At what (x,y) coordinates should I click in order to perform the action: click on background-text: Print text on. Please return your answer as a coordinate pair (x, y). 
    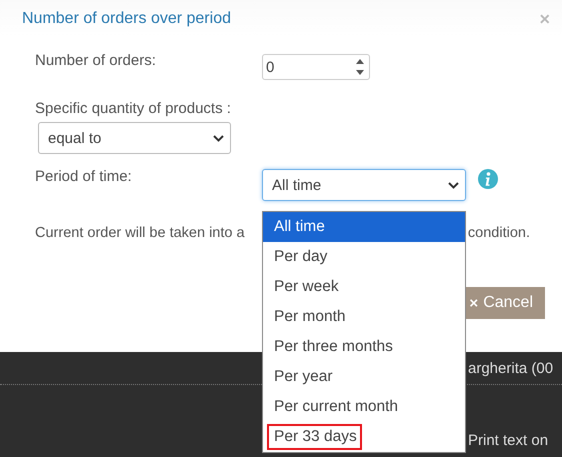
    Looking at the image, I should click on (508, 440).